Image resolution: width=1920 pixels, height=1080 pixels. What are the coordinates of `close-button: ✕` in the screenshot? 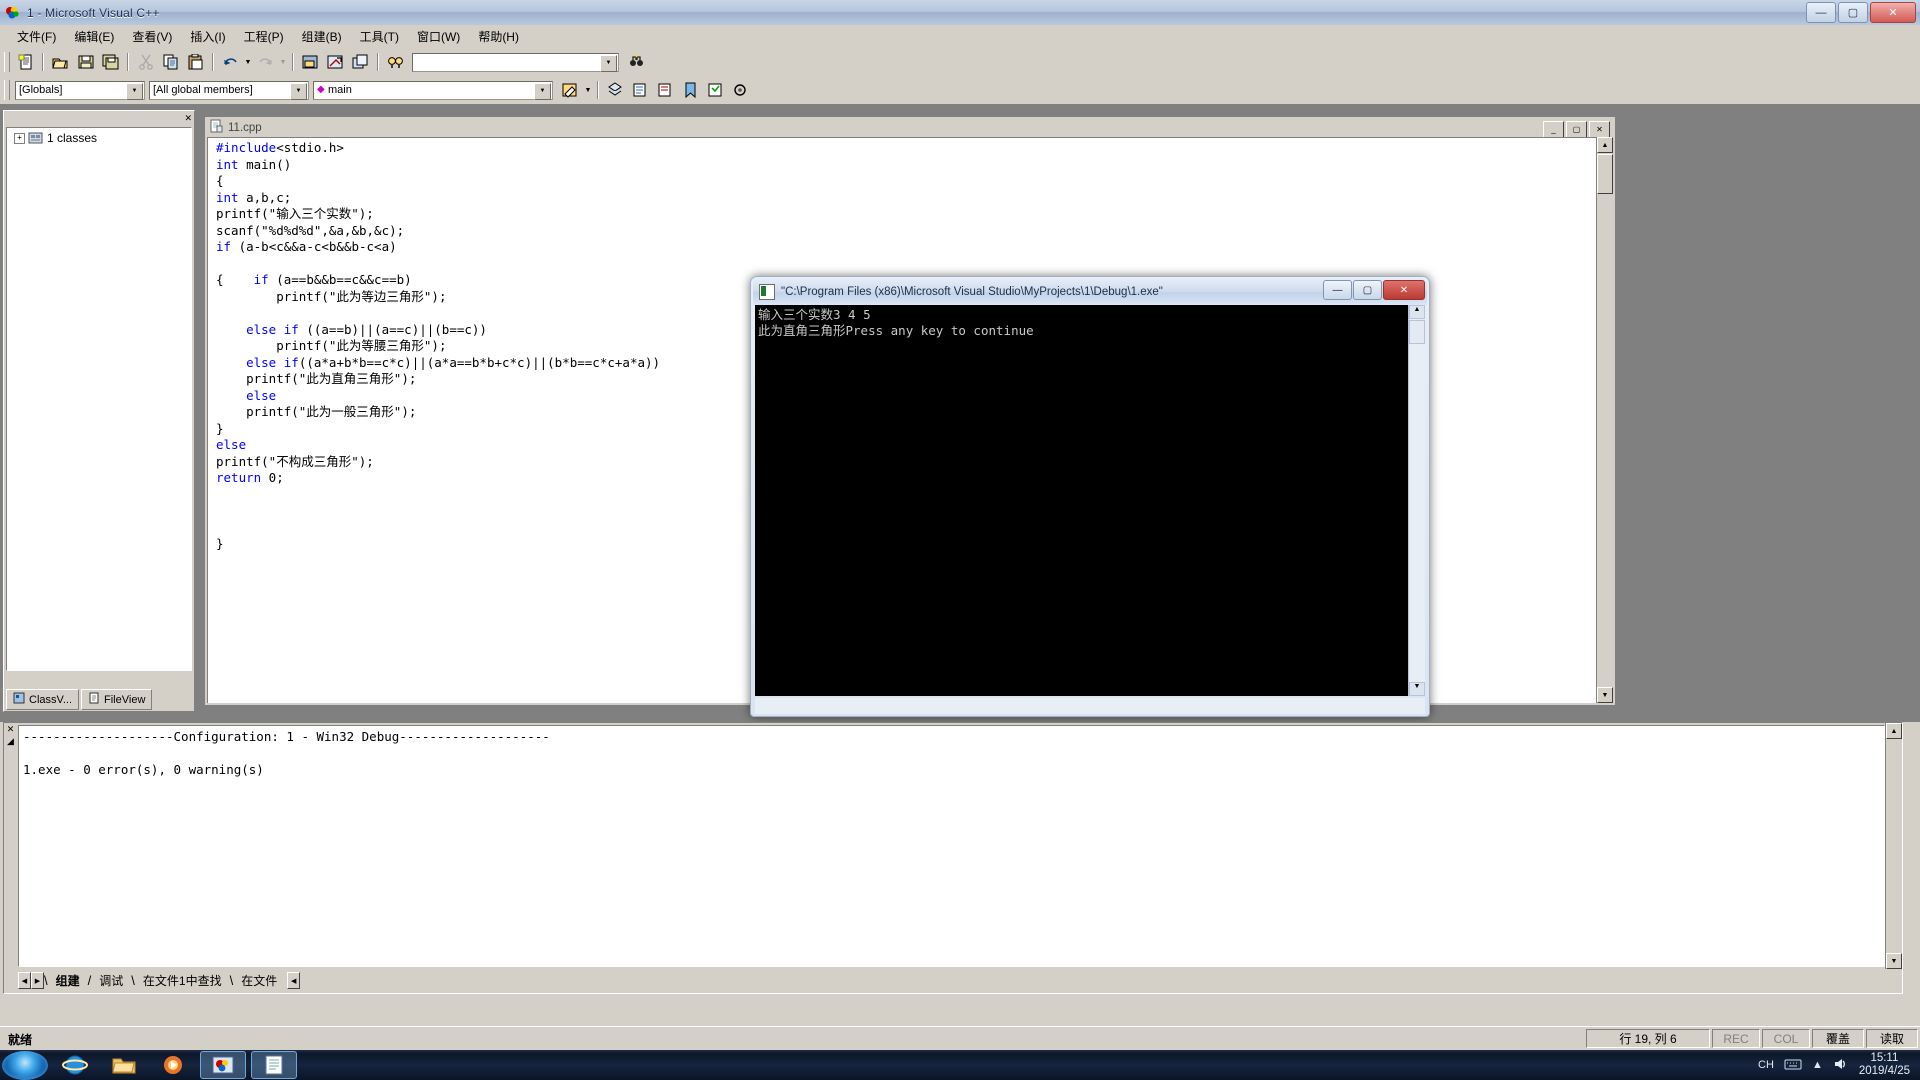 It's located at (1893, 12).